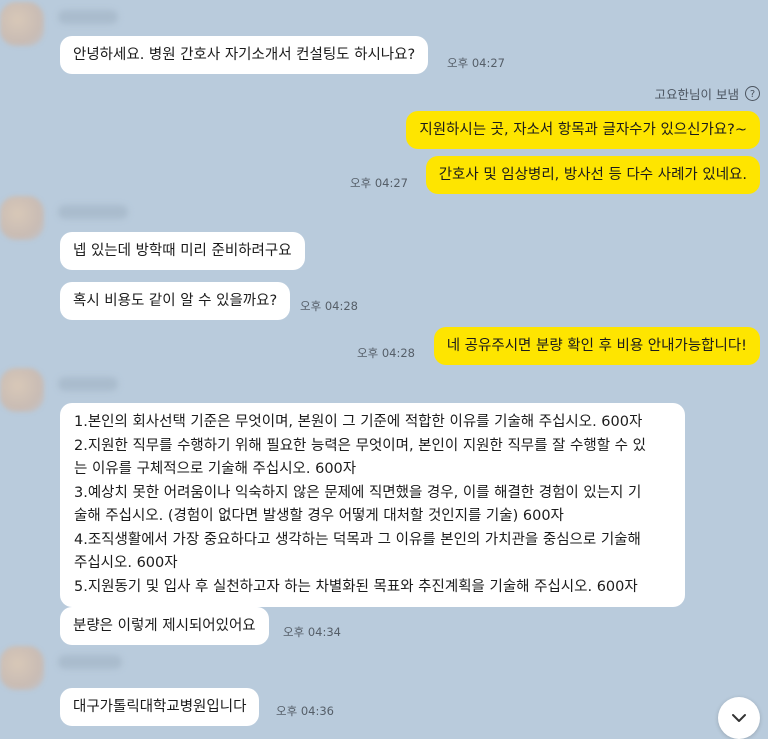 The image size is (768, 739). I want to click on message-bubble: 혹시 비용도 같이 알 수 있을까요?, so click(175, 301).